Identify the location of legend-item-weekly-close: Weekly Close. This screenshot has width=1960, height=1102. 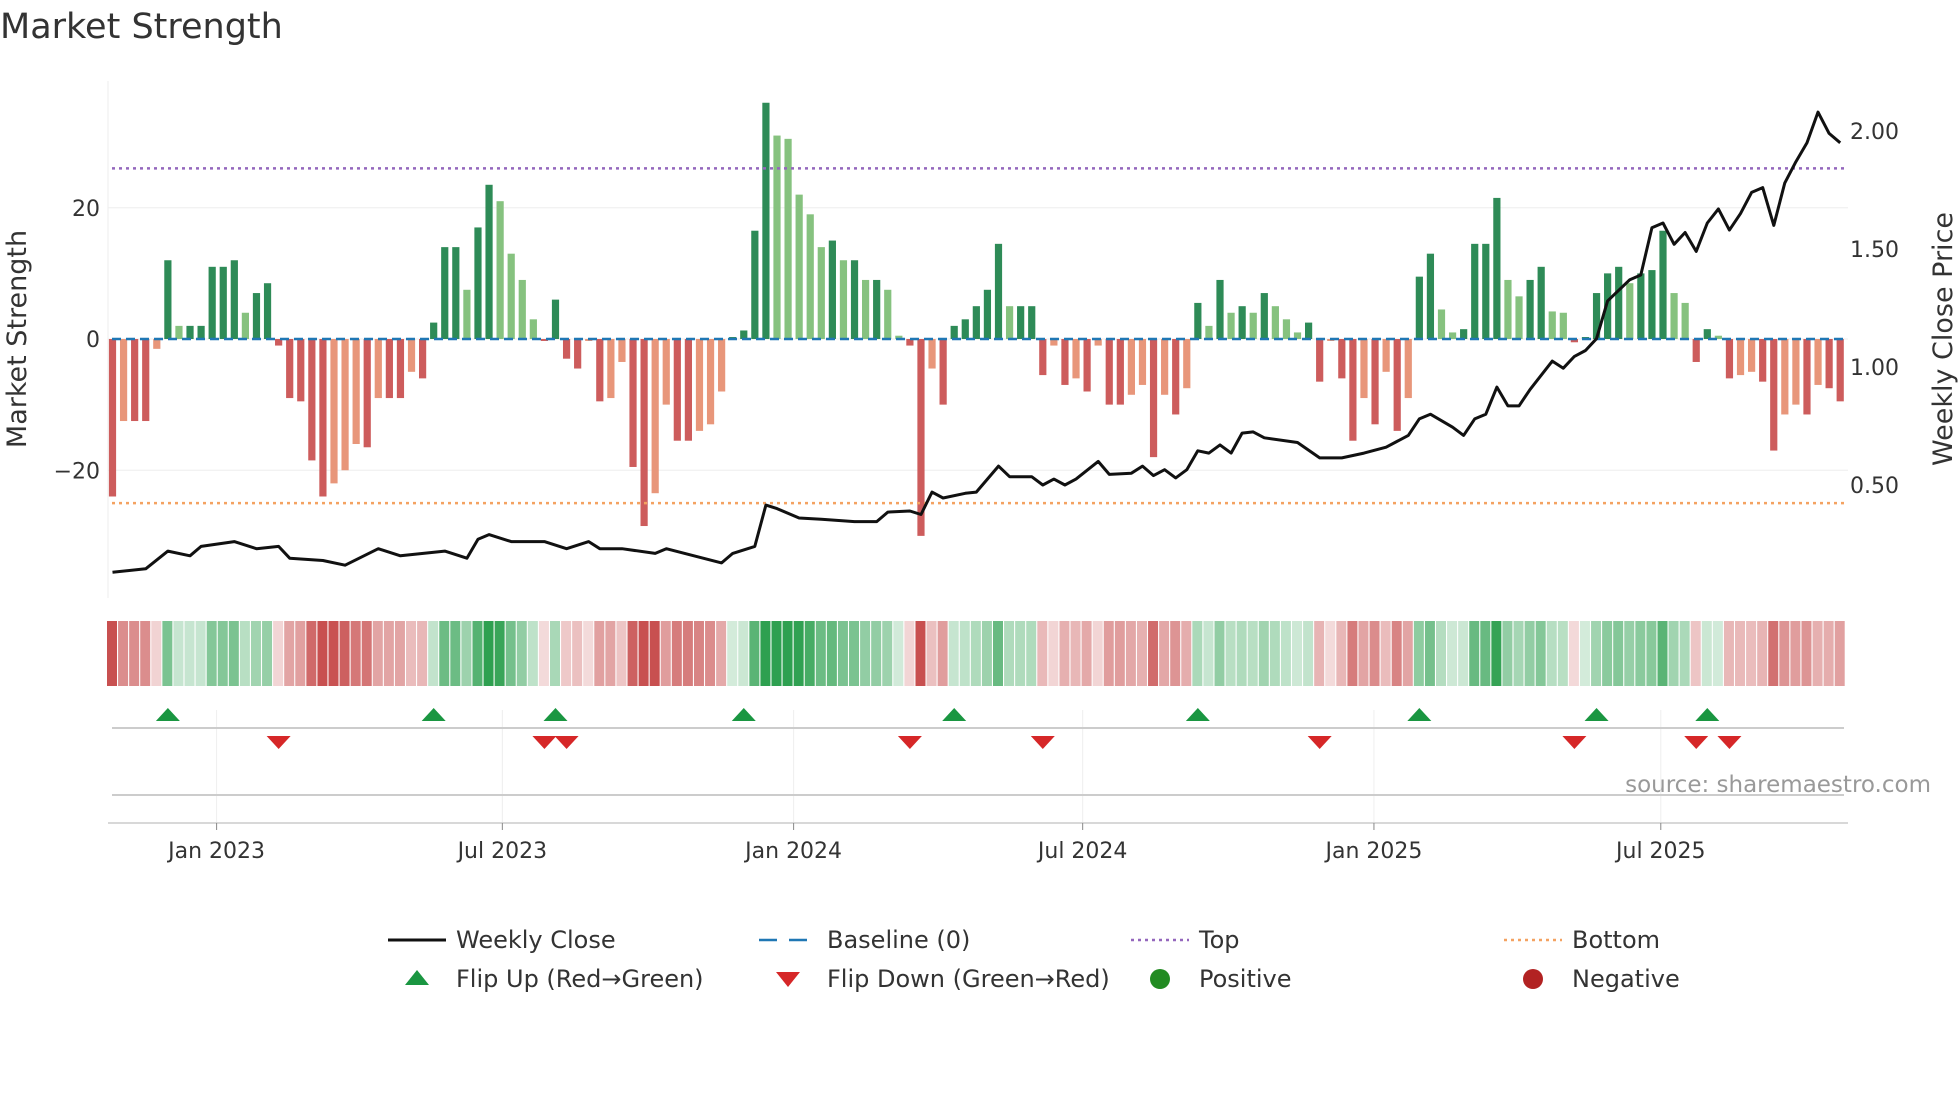
(502, 940).